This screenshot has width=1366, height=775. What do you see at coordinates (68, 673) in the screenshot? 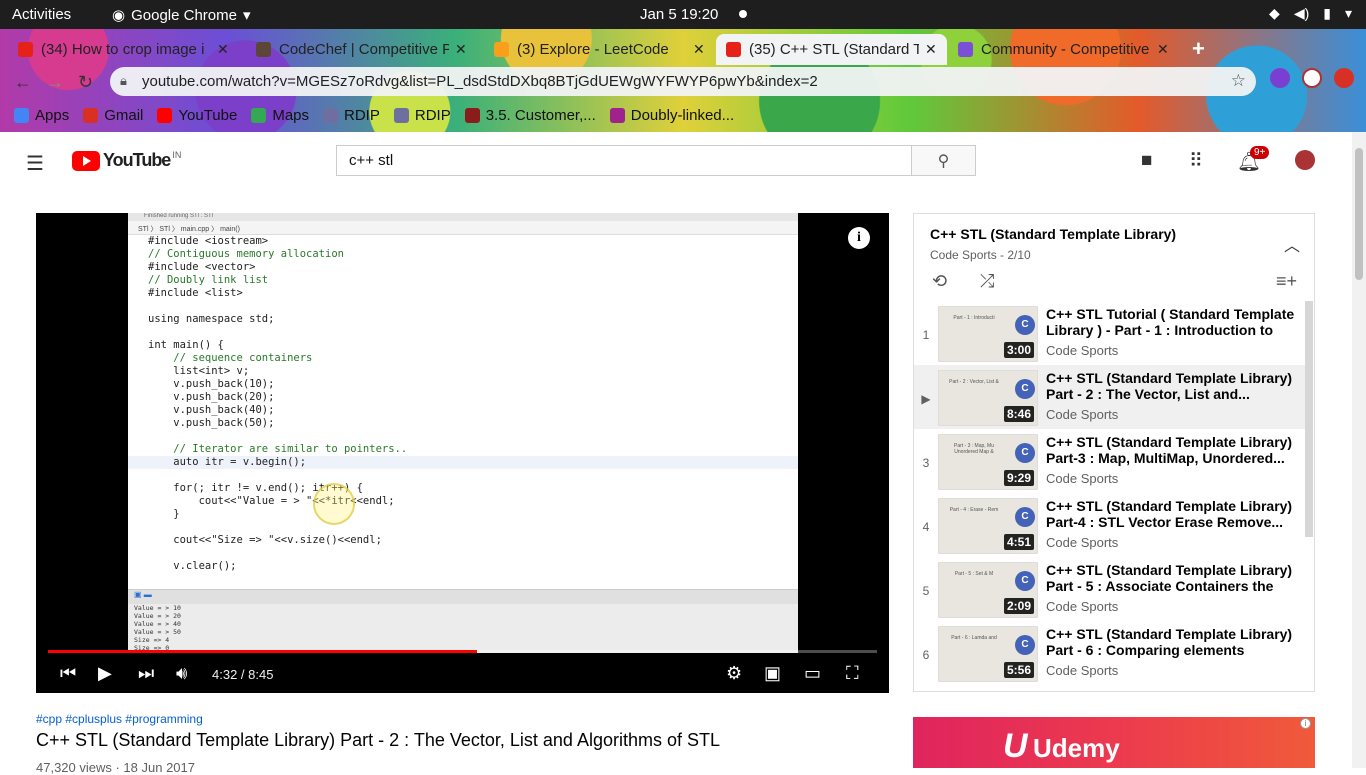
I see `previous-icon: ⏮` at bounding box center [68, 673].